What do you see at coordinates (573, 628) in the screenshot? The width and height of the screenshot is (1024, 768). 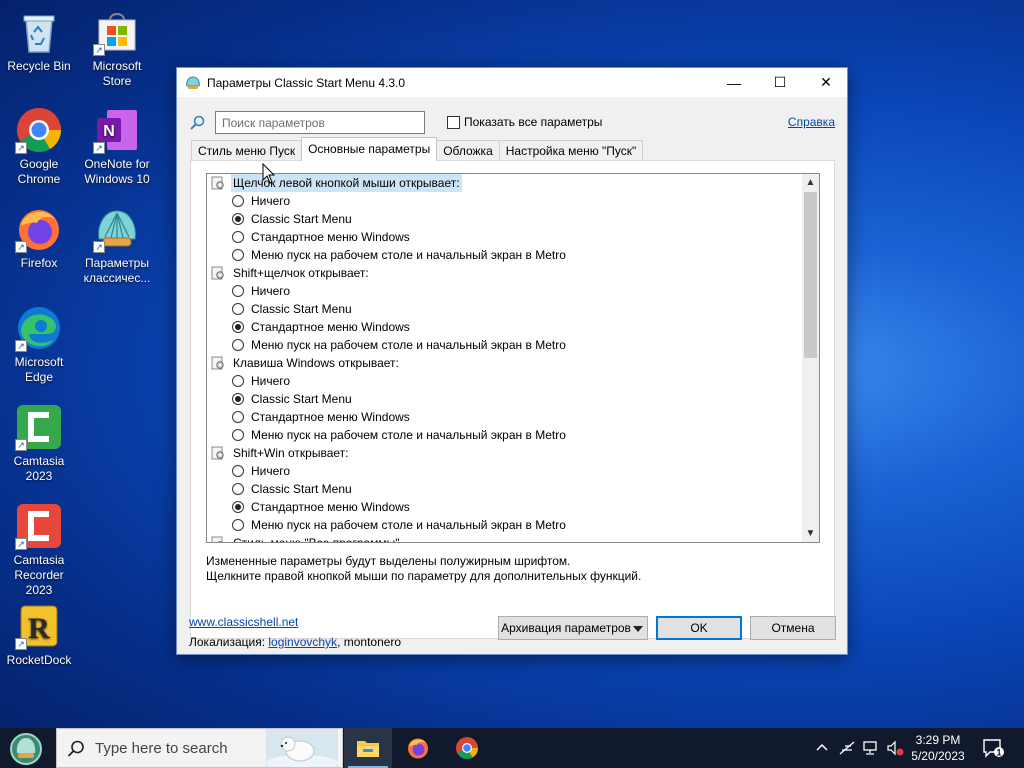 I see `backup-settings-button: Архивация параметров` at bounding box center [573, 628].